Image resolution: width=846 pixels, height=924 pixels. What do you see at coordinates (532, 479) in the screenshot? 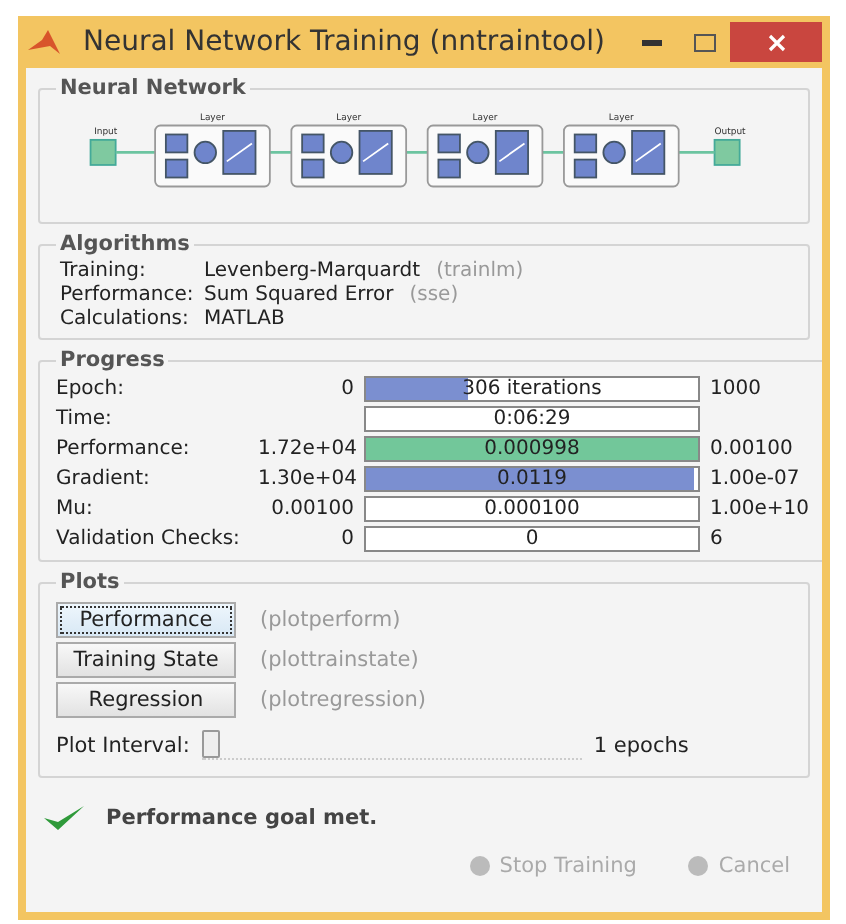
I see `progress-reading: 0.0119` at bounding box center [532, 479].